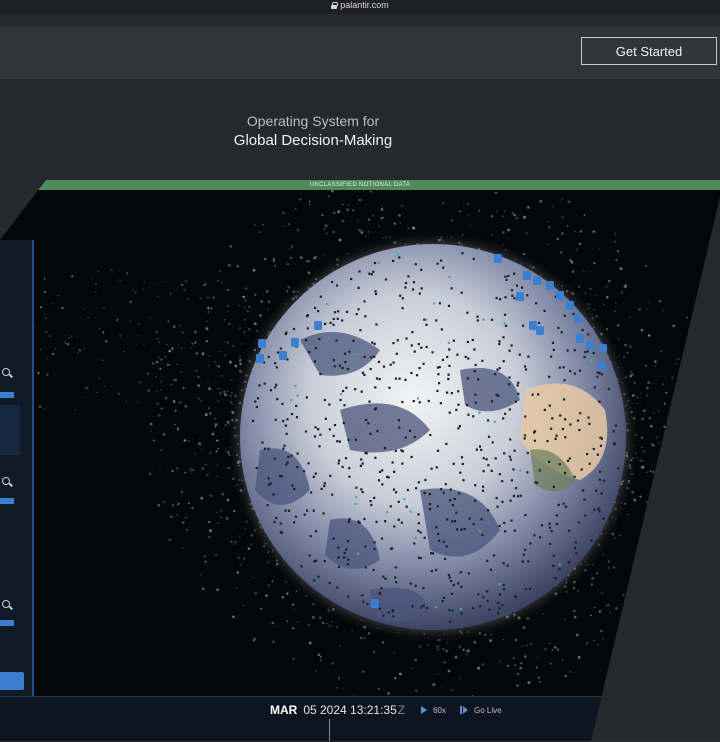 The height and width of the screenshot is (742, 720). I want to click on timeline-cursor, so click(329, 730).